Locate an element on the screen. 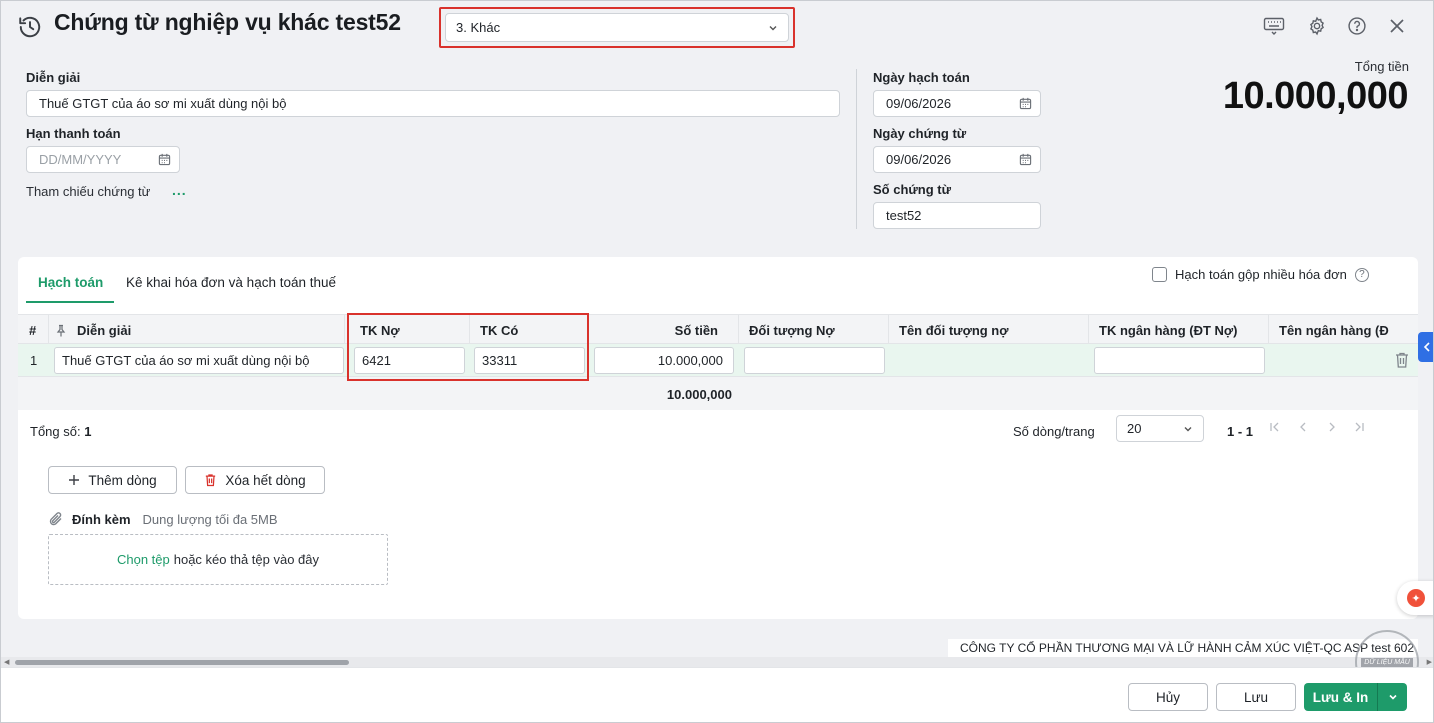  page-title: Chứng từ nghiệp vụ khác test52 is located at coordinates (227, 22).